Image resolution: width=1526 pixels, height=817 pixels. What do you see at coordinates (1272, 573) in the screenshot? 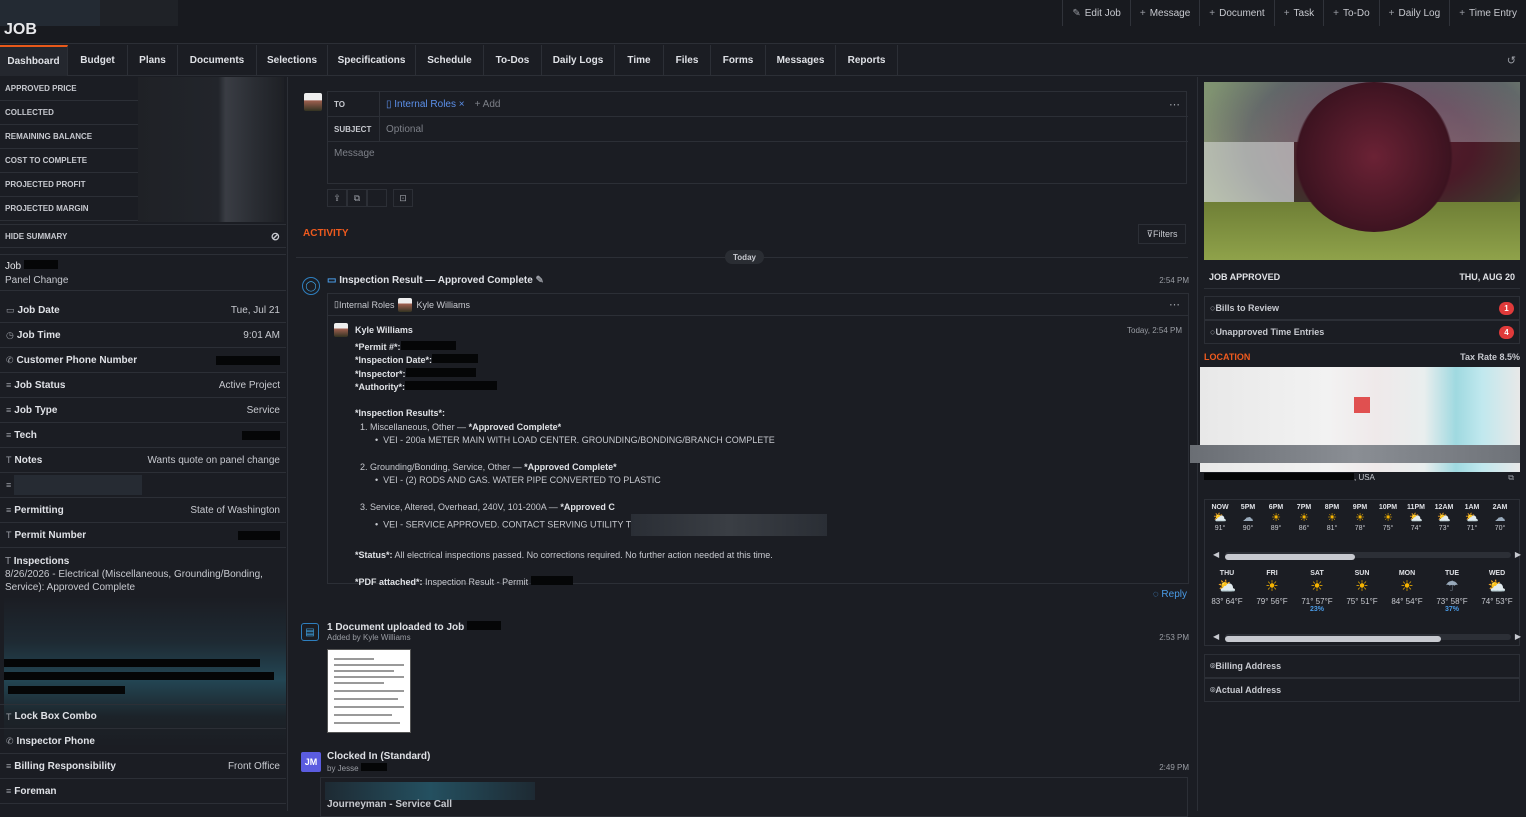
I see `day-label: FRI` at bounding box center [1272, 573].